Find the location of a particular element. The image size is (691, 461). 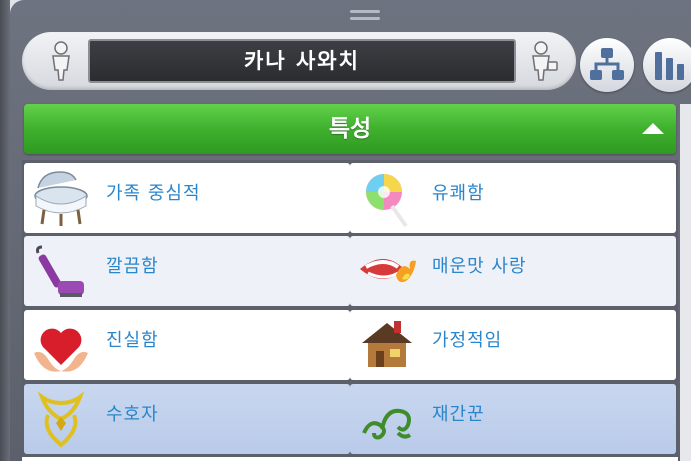

trait-label: 유쾌함 is located at coordinates (458, 193).